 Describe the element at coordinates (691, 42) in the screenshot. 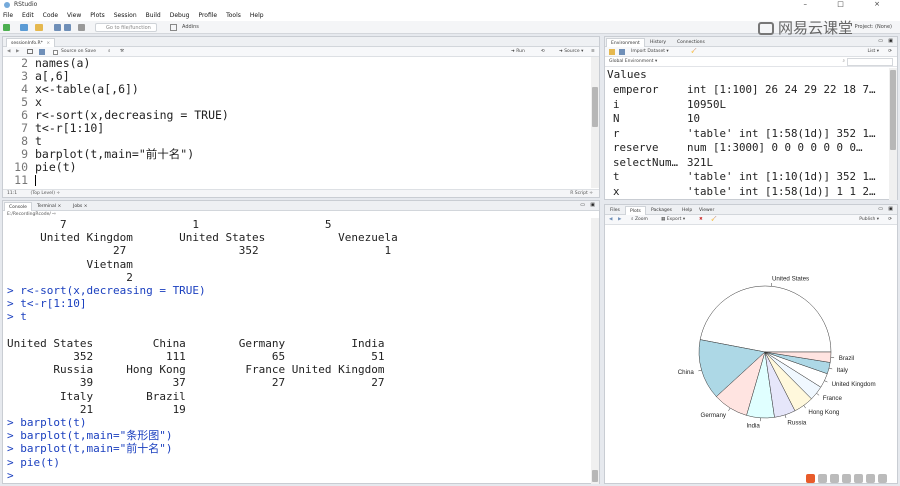

I see `tab-connections: Connections` at that location.